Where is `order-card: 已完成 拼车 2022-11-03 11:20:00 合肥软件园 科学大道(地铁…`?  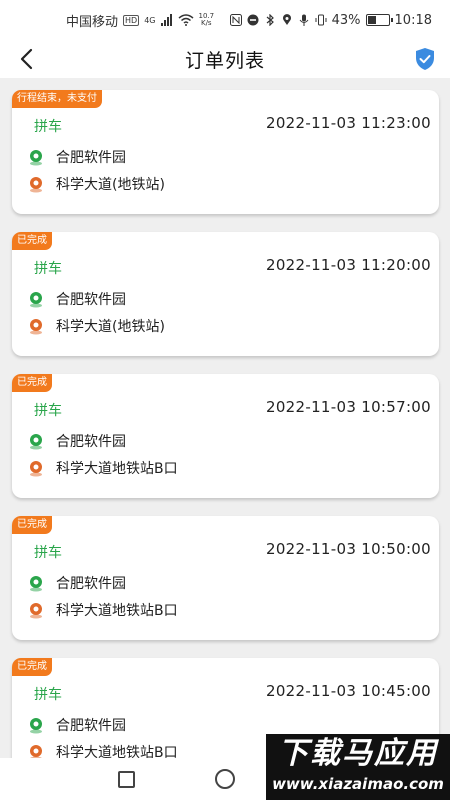
order-card: 已完成 拼车 2022-11-03 11:20:00 合肥软件园 科学大道(地铁… is located at coordinates (225, 294).